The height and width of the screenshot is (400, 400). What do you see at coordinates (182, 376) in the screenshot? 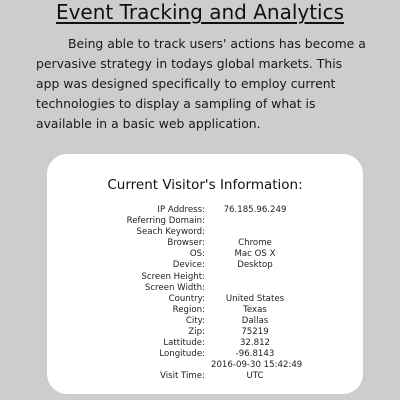
I see `info-label: Visit Time:` at bounding box center [182, 376].